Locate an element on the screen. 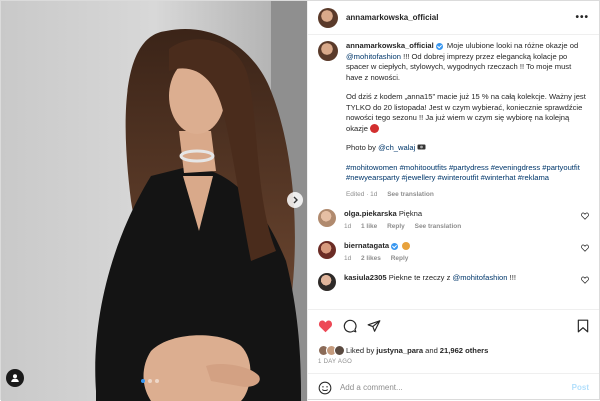  chevron-right-icon is located at coordinates (295, 200).